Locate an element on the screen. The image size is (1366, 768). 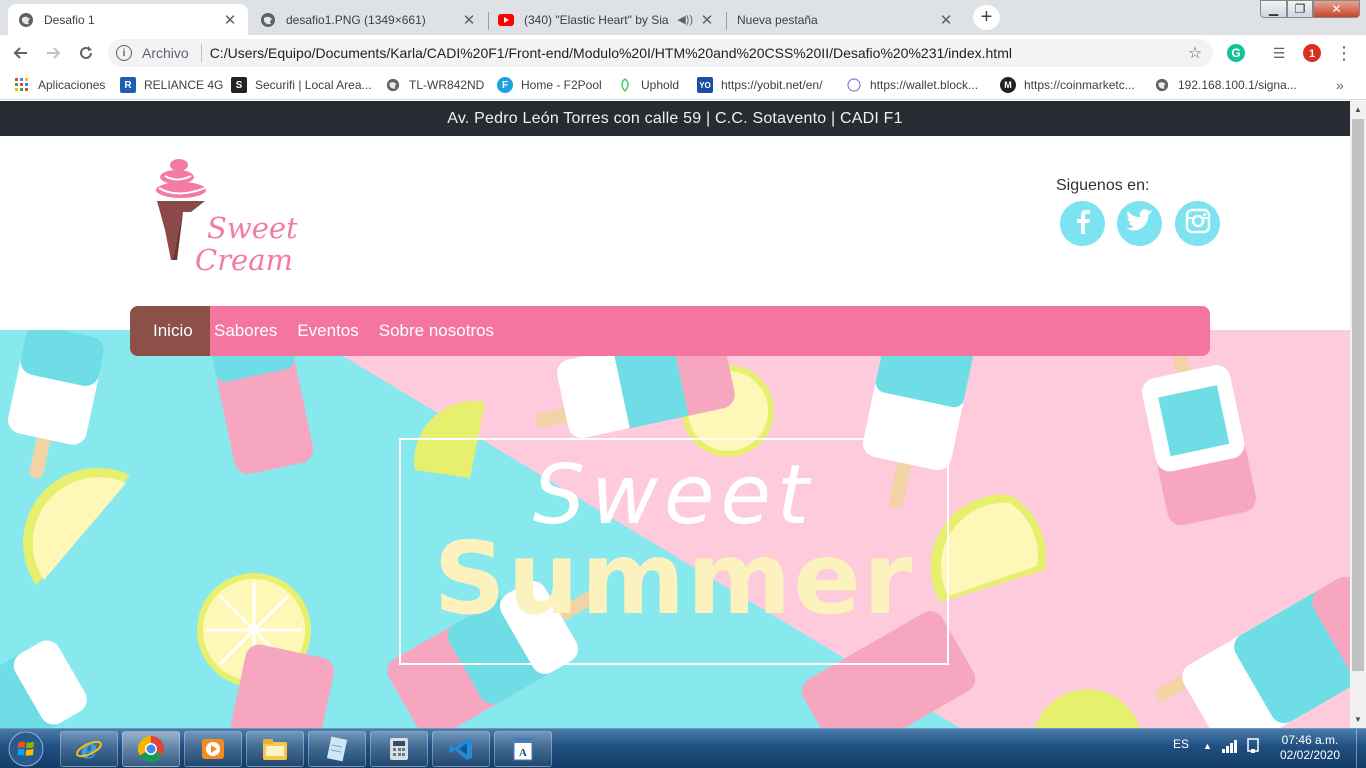
taskbar-media-player is located at coordinates (213, 749).